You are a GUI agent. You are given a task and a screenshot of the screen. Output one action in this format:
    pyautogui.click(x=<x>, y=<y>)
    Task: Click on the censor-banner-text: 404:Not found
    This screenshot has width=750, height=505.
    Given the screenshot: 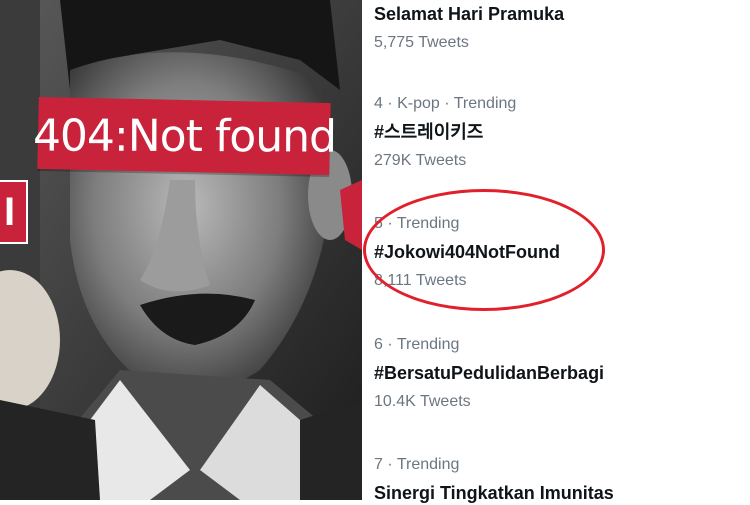 What is the action you would take?
    pyautogui.click(x=184, y=136)
    